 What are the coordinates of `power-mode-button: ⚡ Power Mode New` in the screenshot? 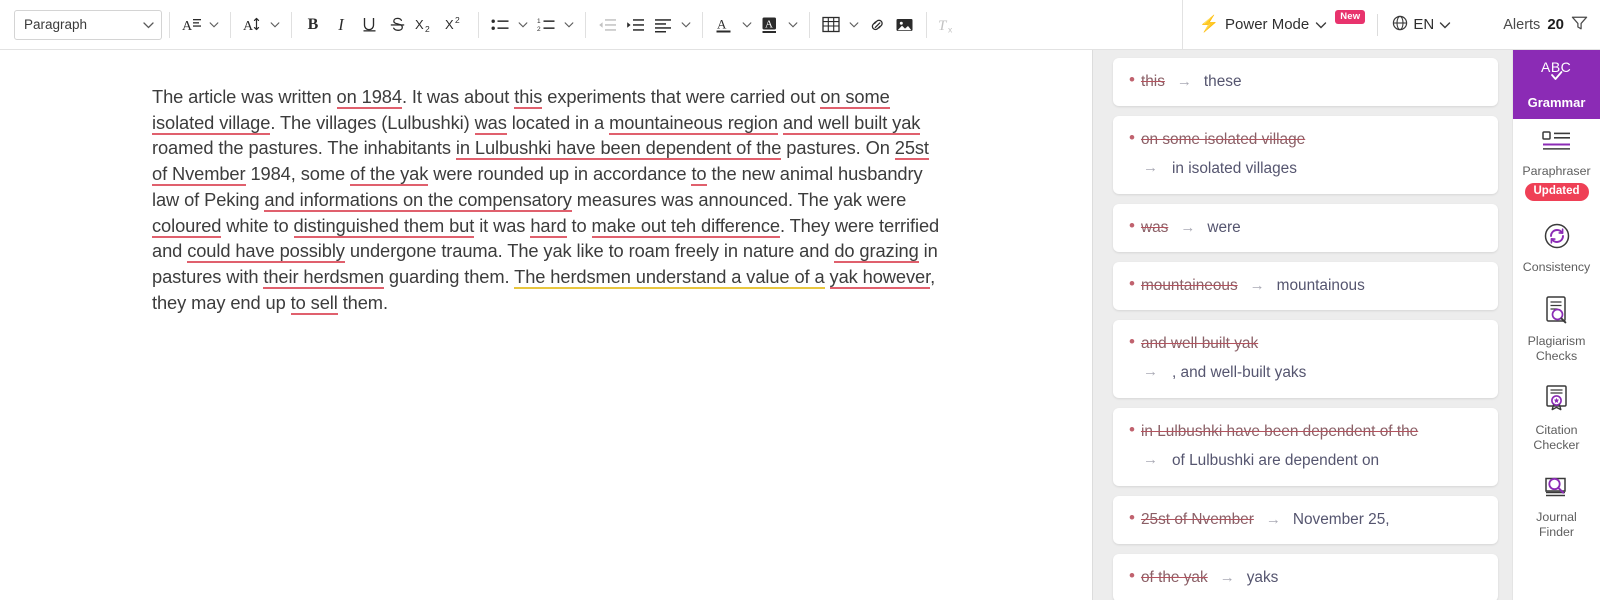 It's located at (1282, 21).